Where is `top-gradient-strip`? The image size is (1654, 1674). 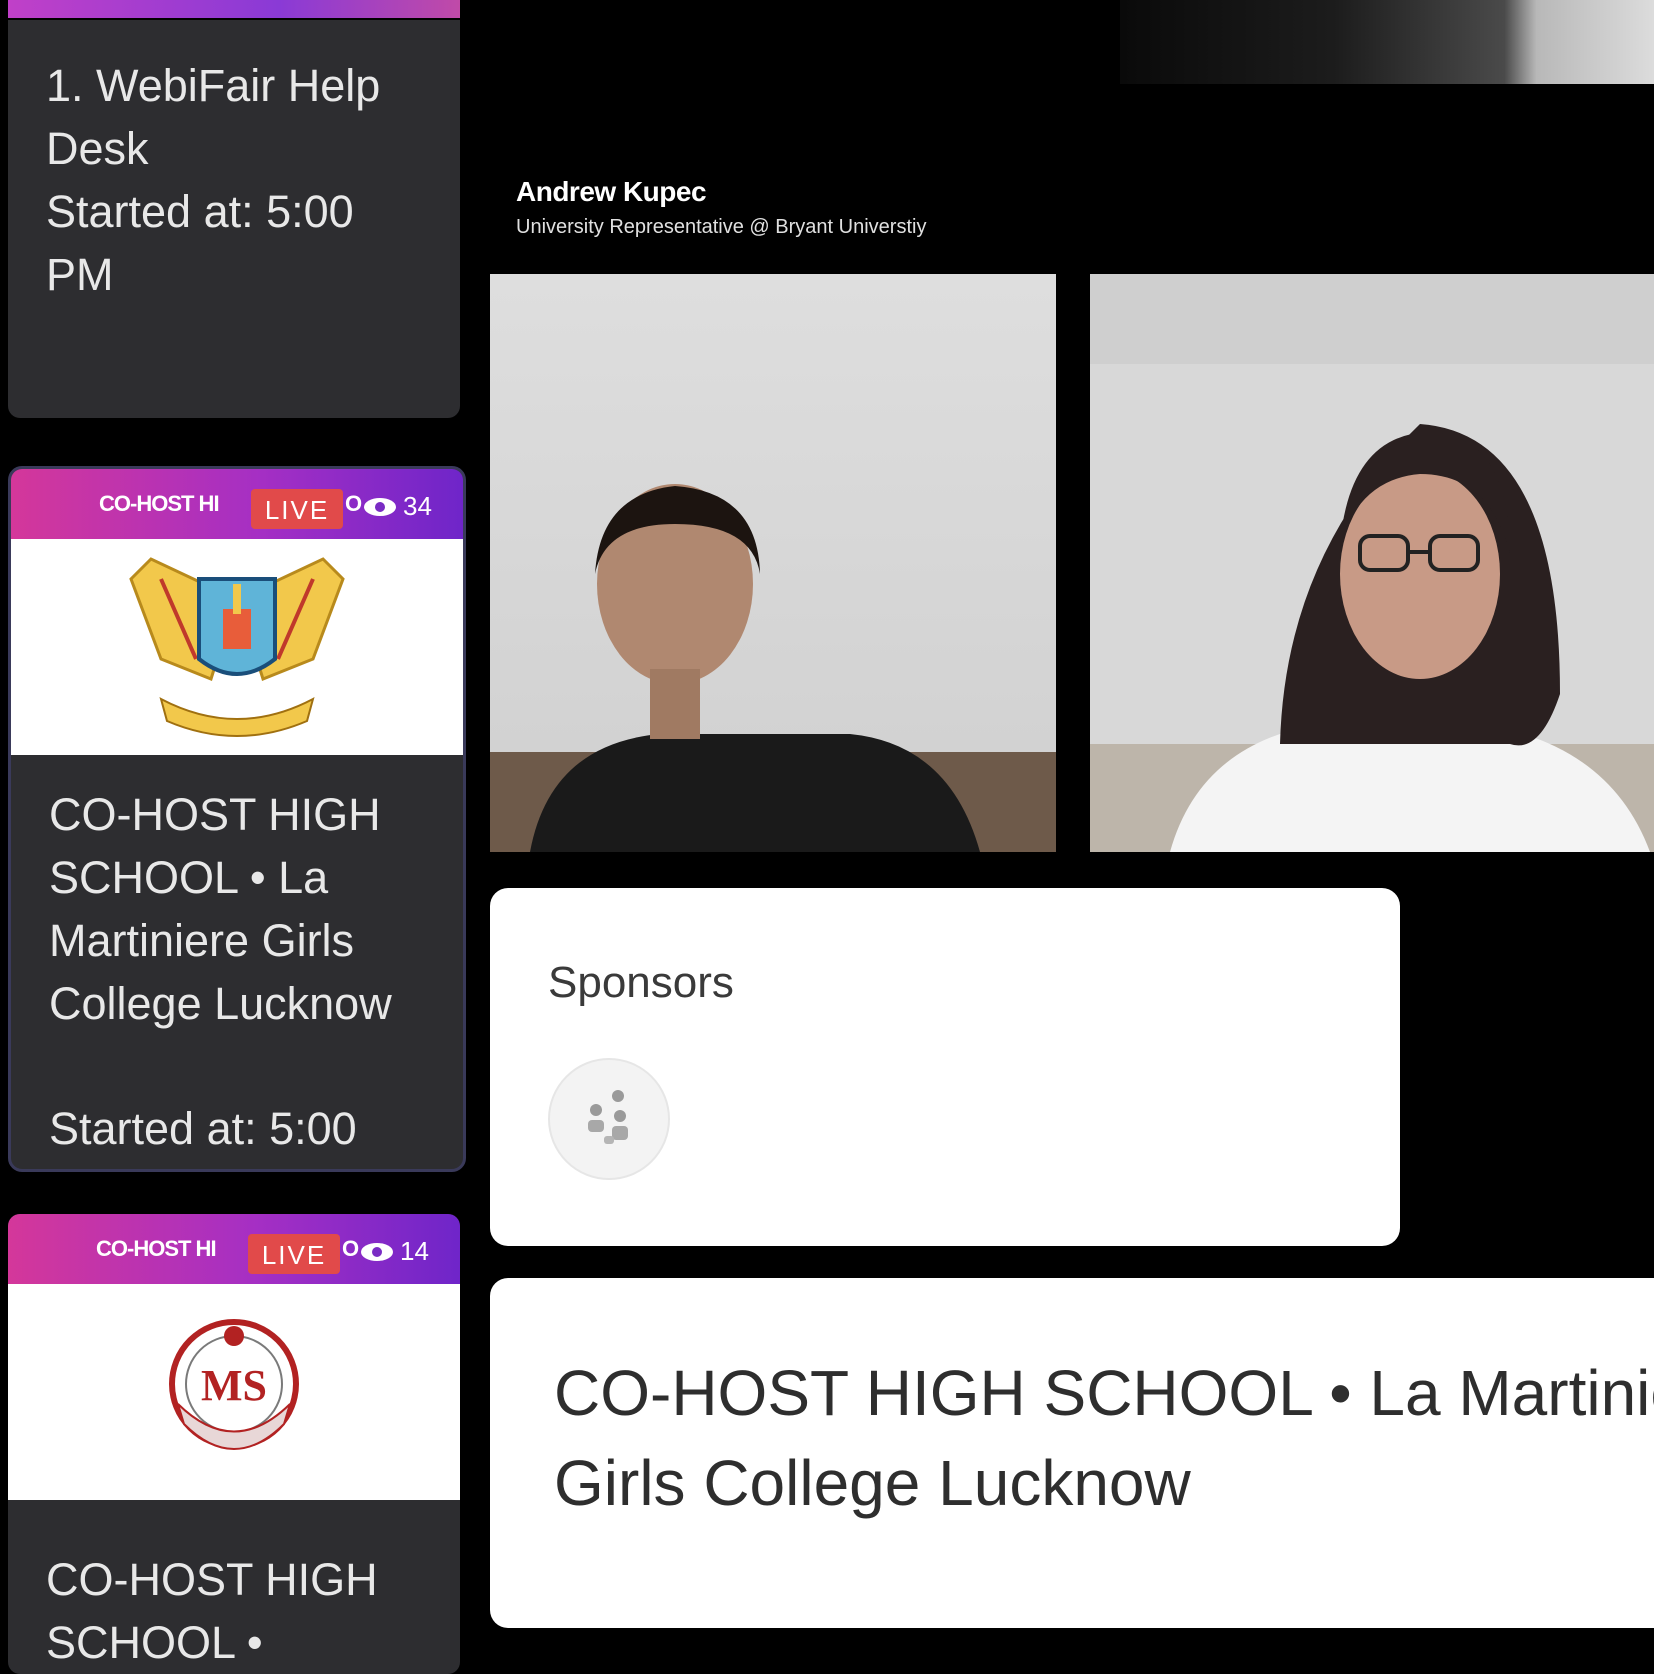 top-gradient-strip is located at coordinates (234, 9).